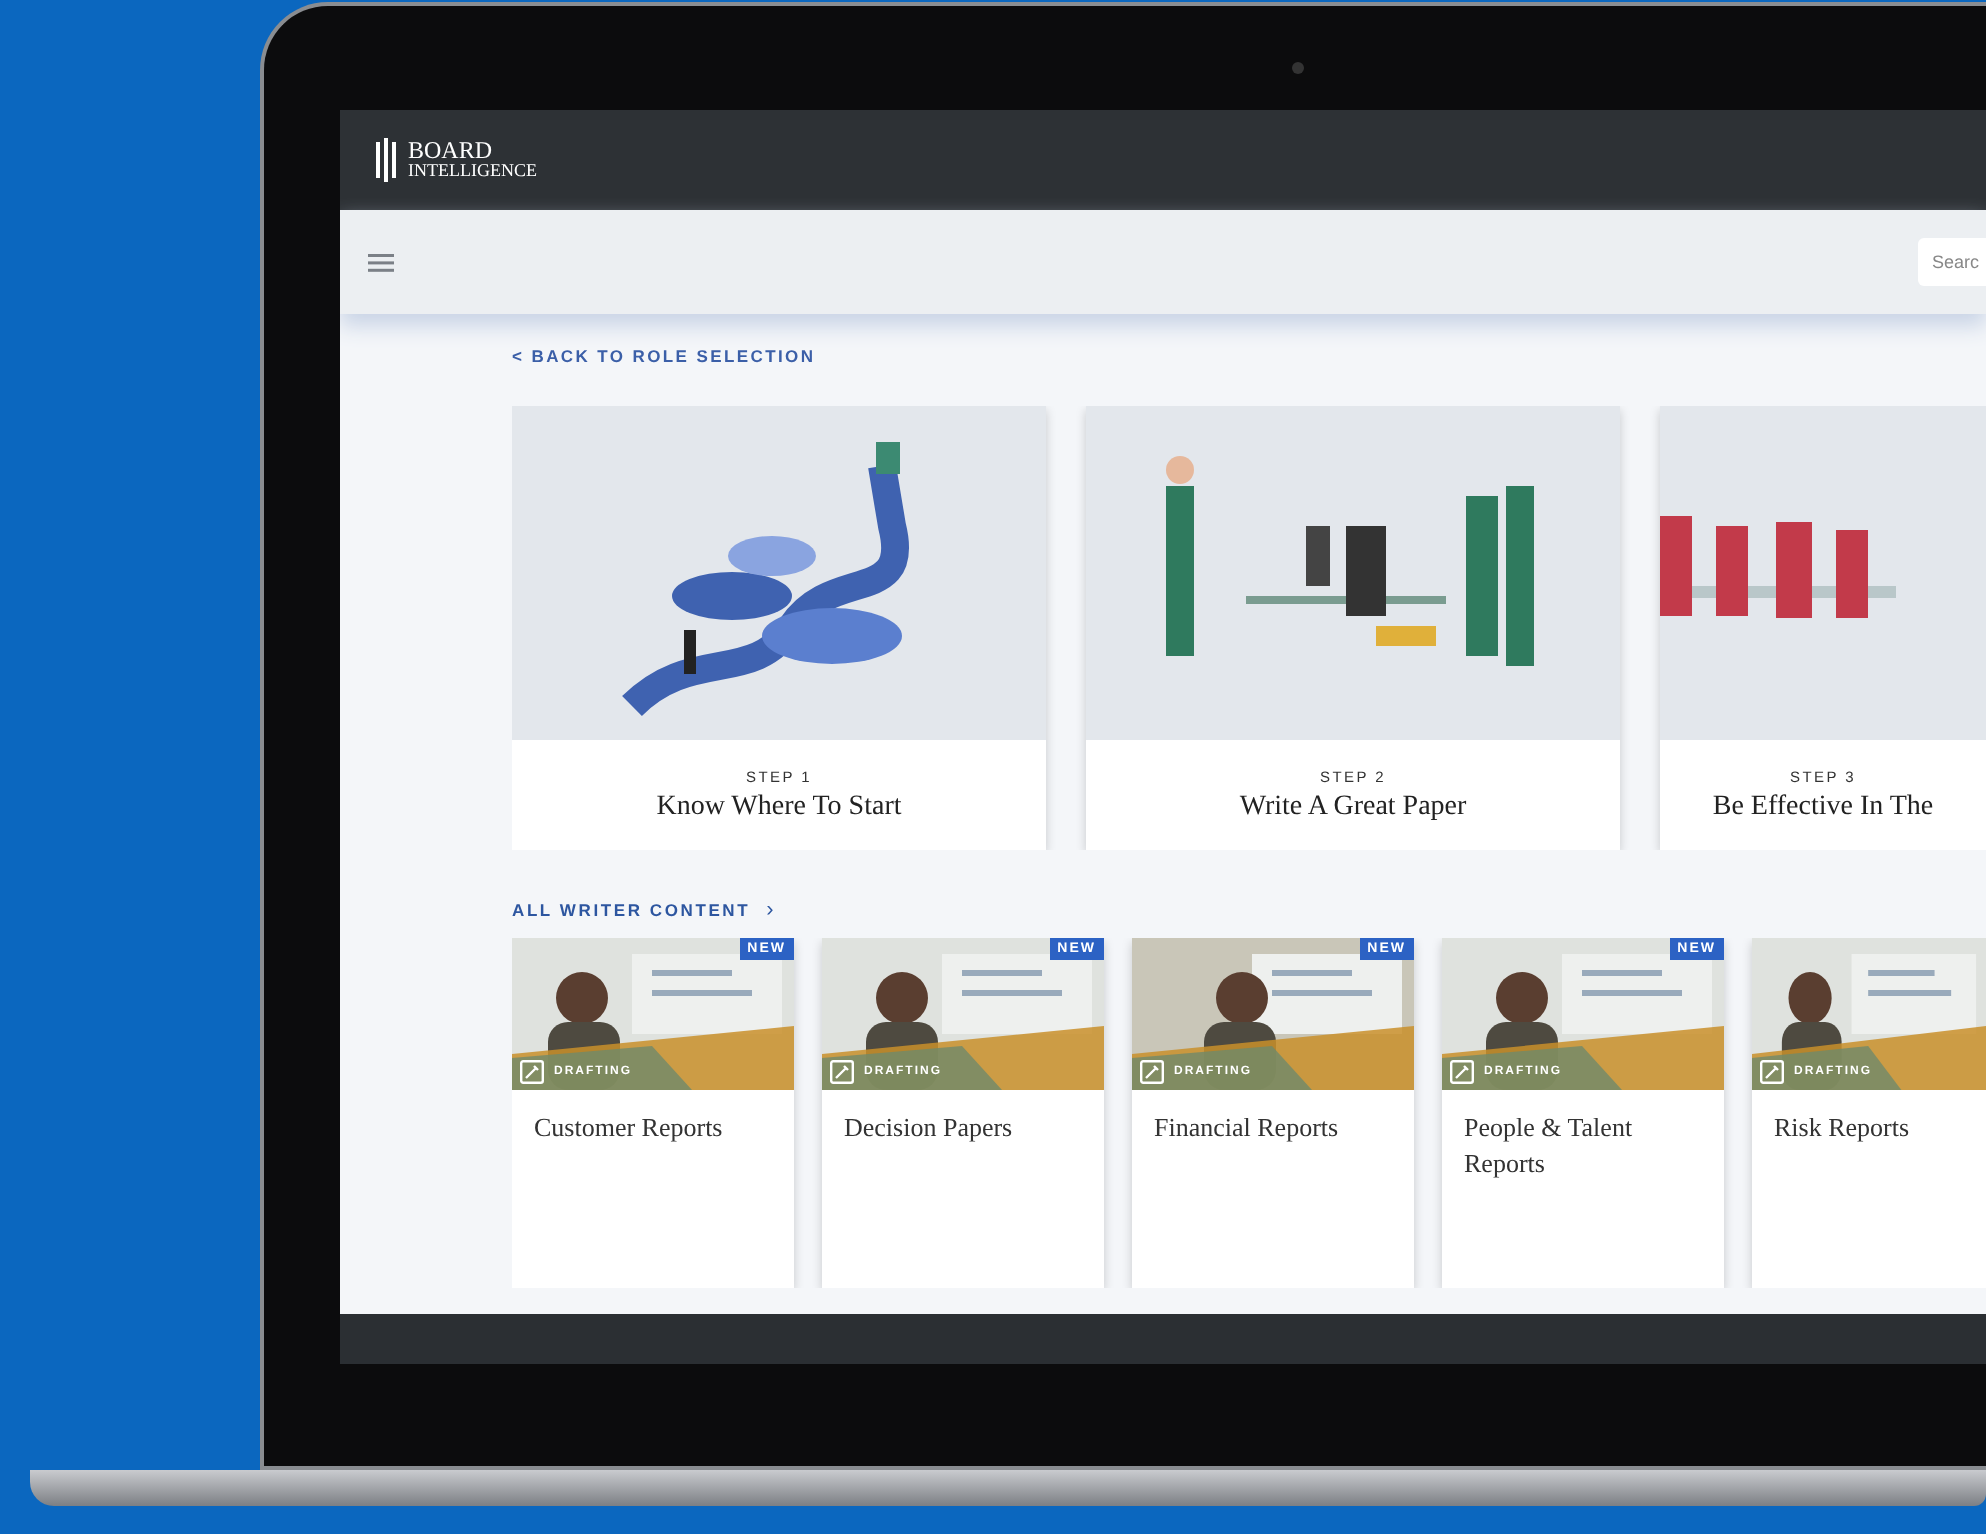  What do you see at coordinates (1842, 1128) in the screenshot?
I see `card-title: Risk Reports` at bounding box center [1842, 1128].